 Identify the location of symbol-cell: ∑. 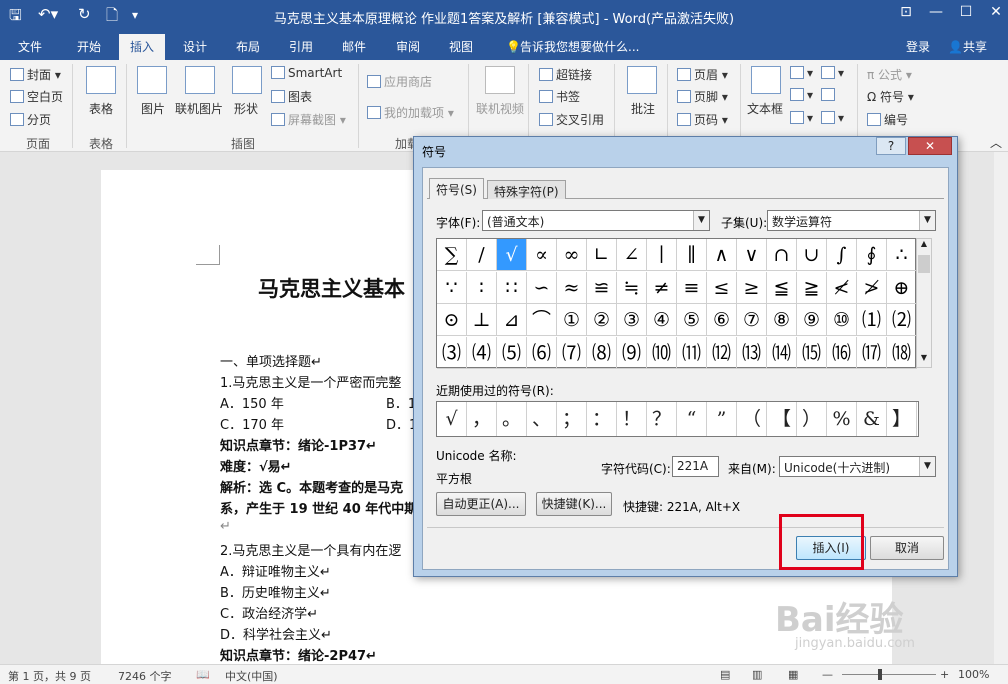
(452, 255).